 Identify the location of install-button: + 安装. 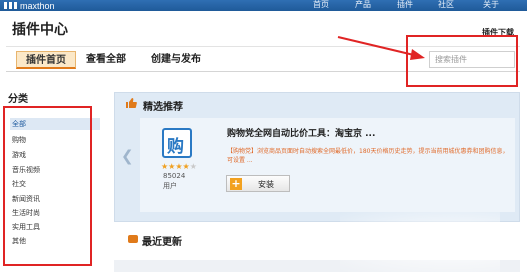
(258, 183).